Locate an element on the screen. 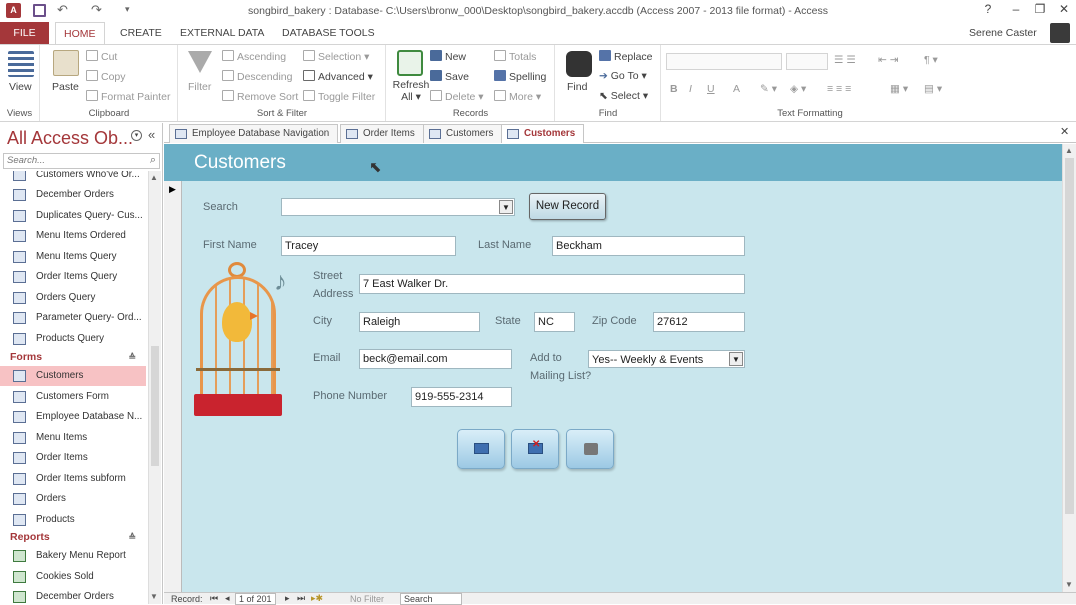 Image resolution: width=1076 pixels, height=605 pixels. mailing-list-combo: Yes-- Weekly & Events ▼ is located at coordinates (666, 359).